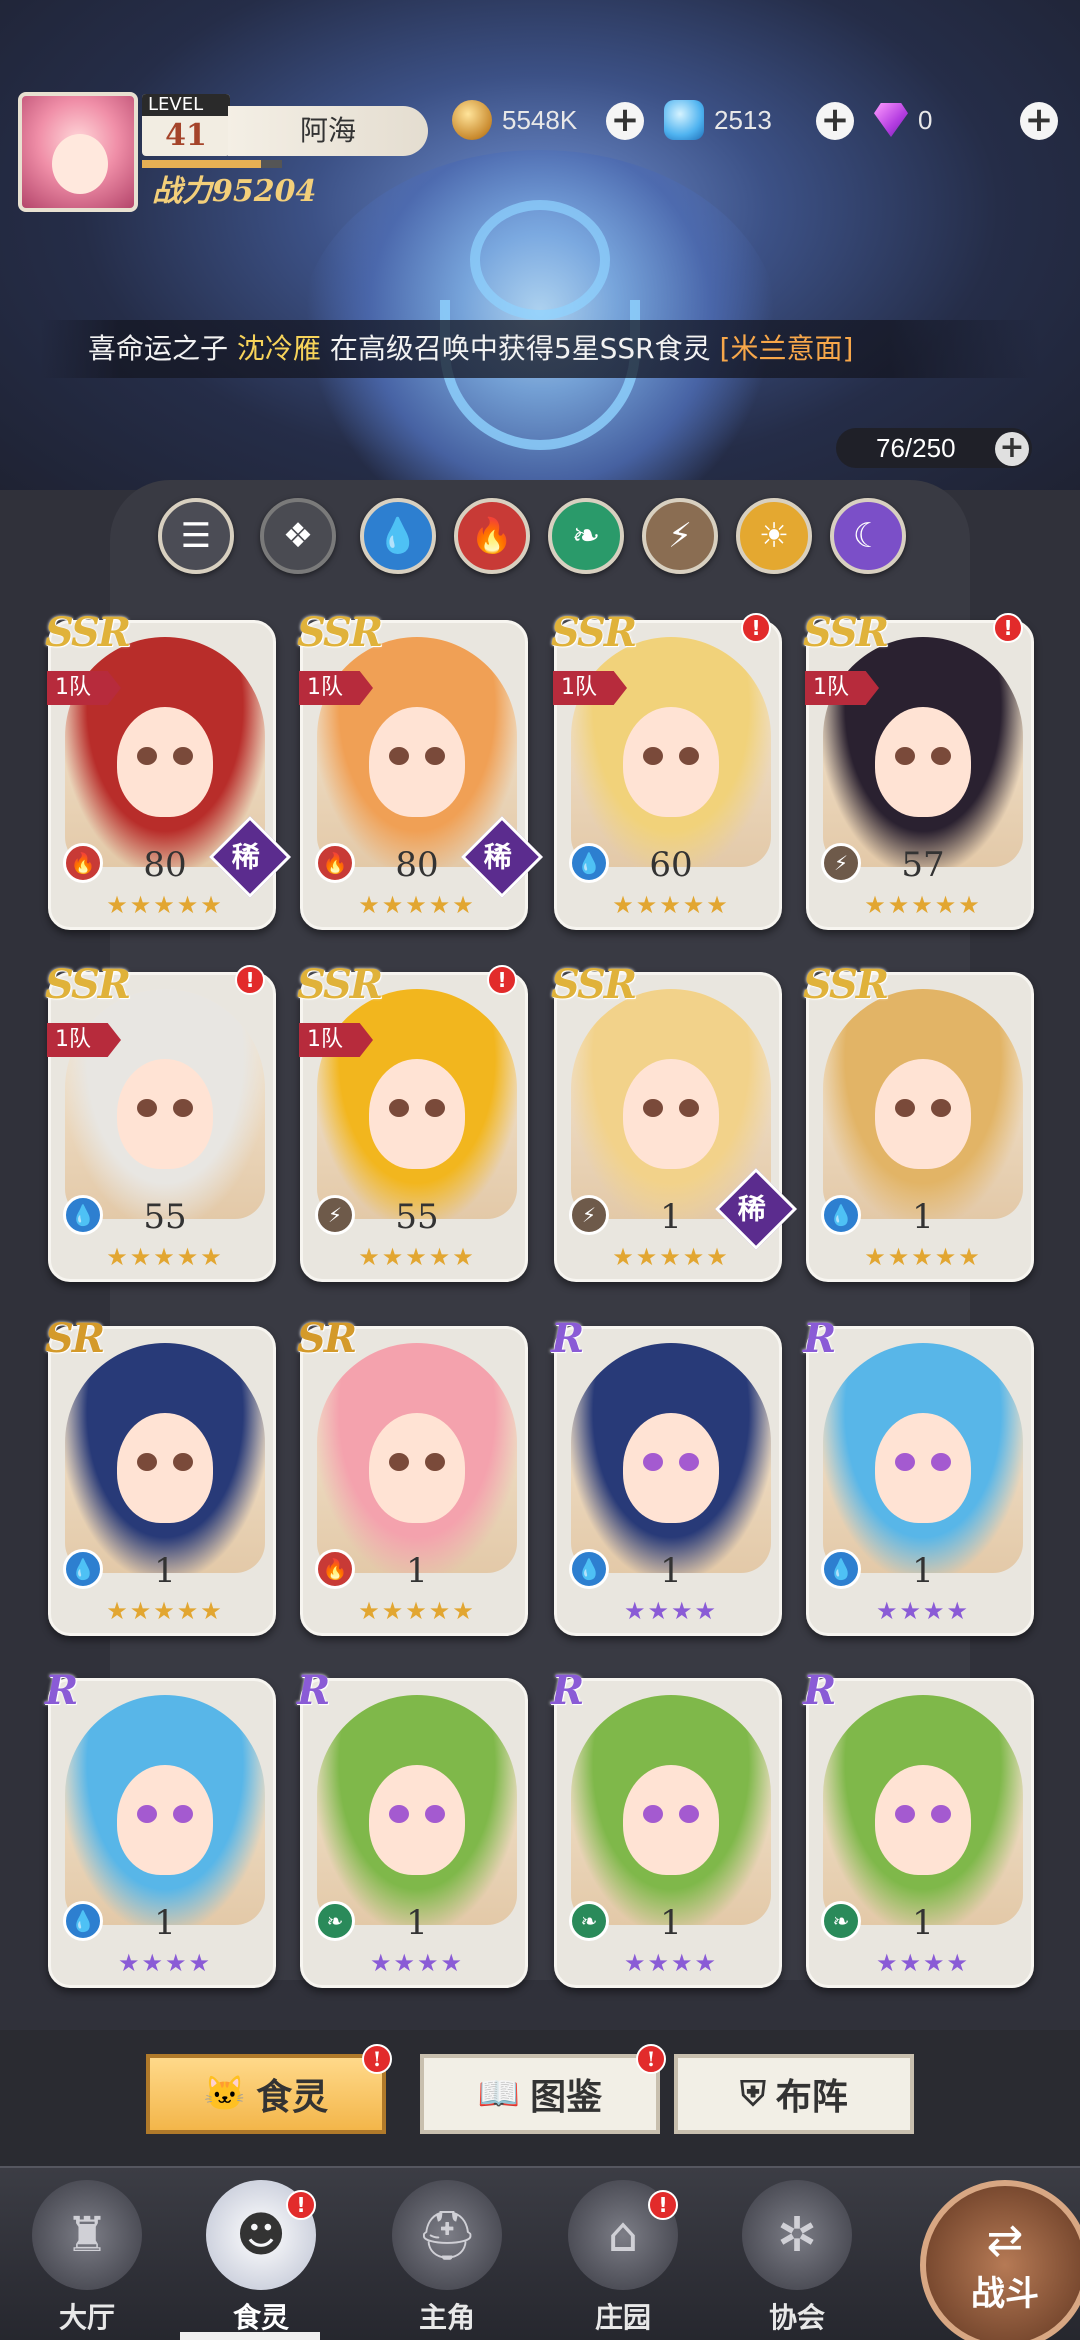 The width and height of the screenshot is (1080, 2340). I want to click on filter-light-button: ☀, so click(774, 536).